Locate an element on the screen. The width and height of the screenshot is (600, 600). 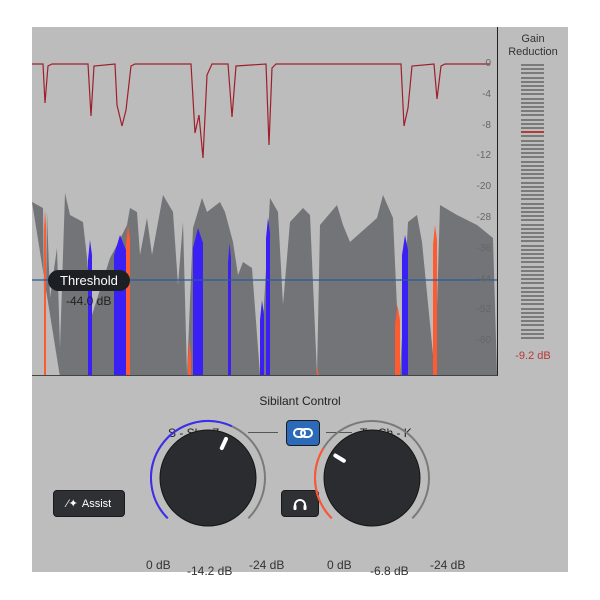
right-knob-min: 0 dB is located at coordinates (339, 565).